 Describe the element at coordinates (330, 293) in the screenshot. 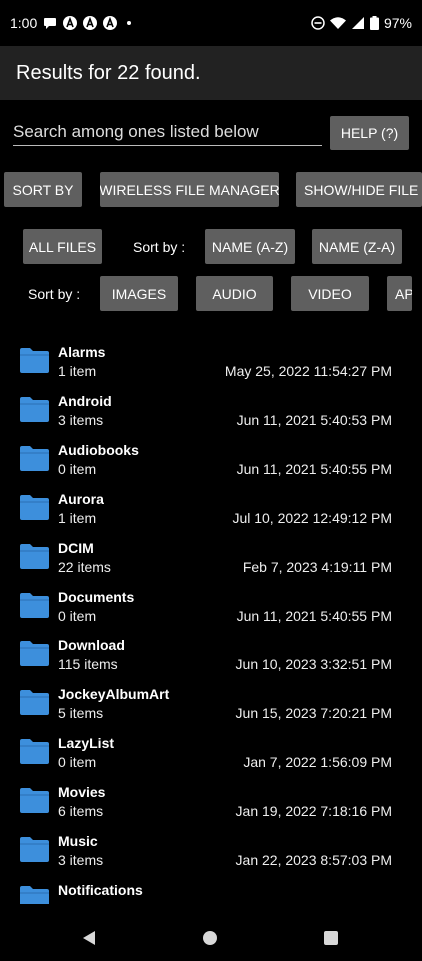

I see `video-filter-button: VIDEO` at that location.